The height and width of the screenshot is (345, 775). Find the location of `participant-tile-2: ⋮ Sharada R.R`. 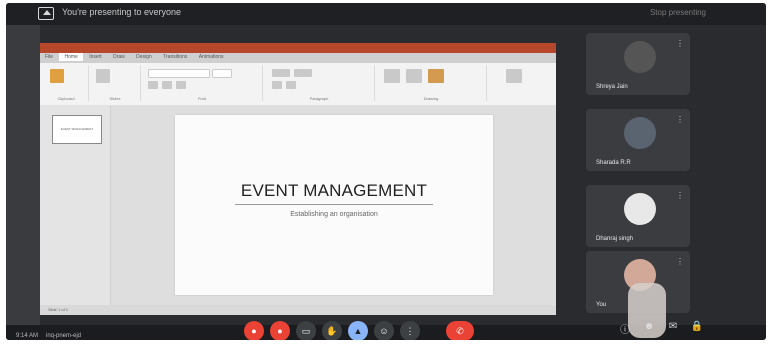

participant-tile-2: ⋮ Sharada R.R is located at coordinates (638, 140).